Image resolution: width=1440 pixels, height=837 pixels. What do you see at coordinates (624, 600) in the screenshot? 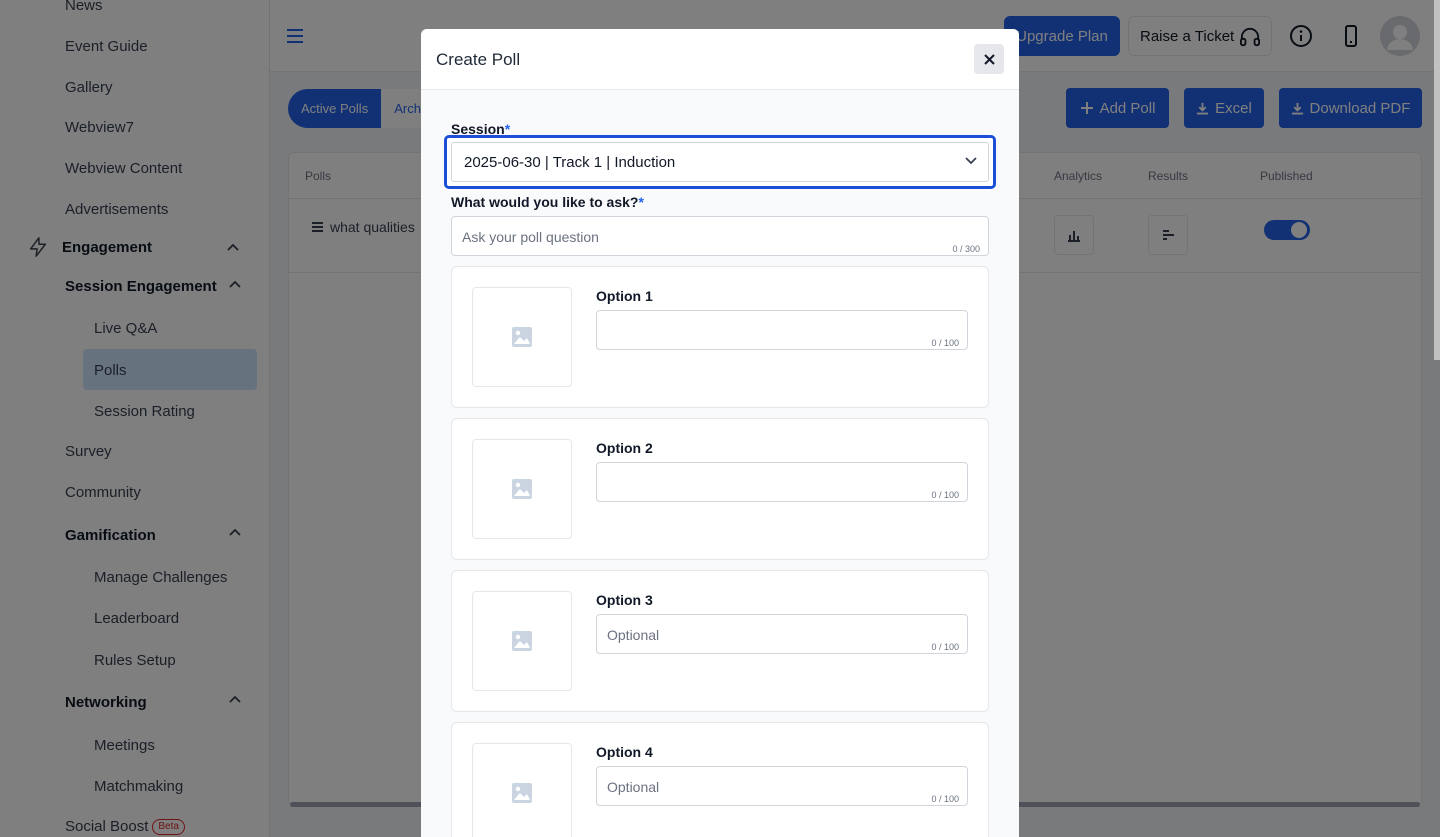
I see `option-label: Option 3` at bounding box center [624, 600].